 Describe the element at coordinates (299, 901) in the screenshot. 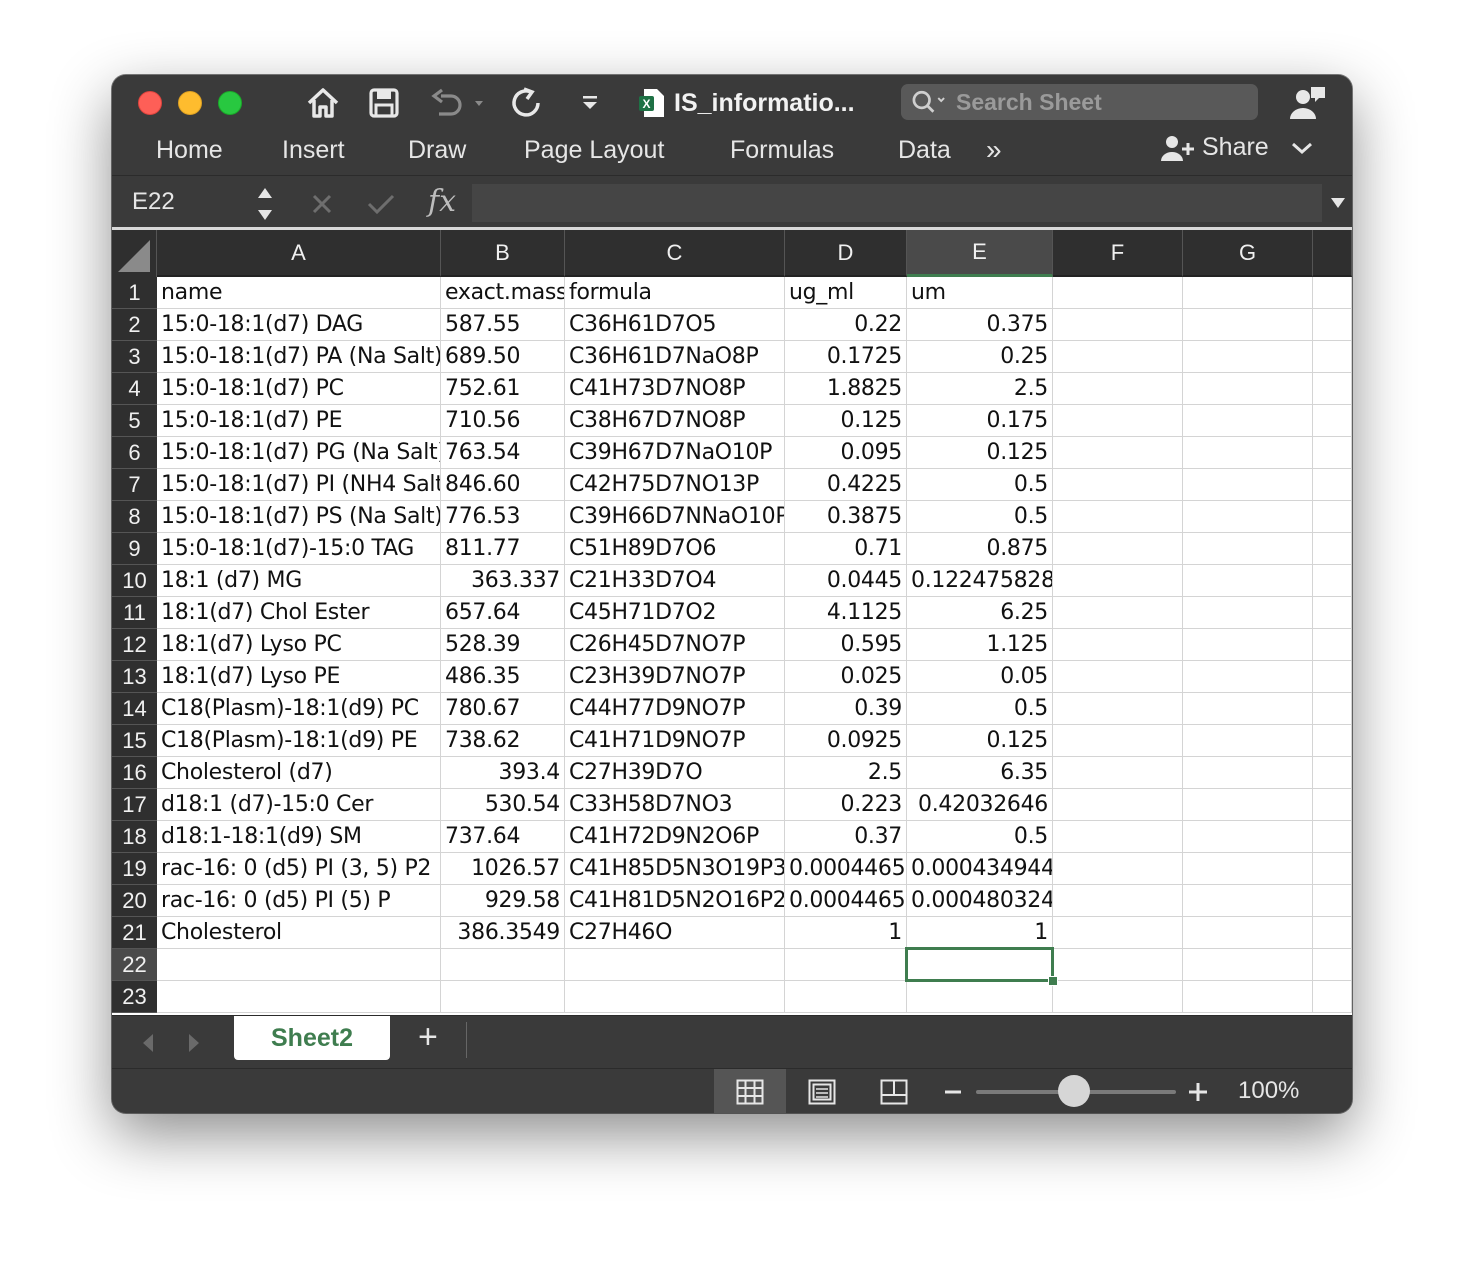

I see `cell-a20: rac-16: 0 (d5) PI (5) P` at that location.